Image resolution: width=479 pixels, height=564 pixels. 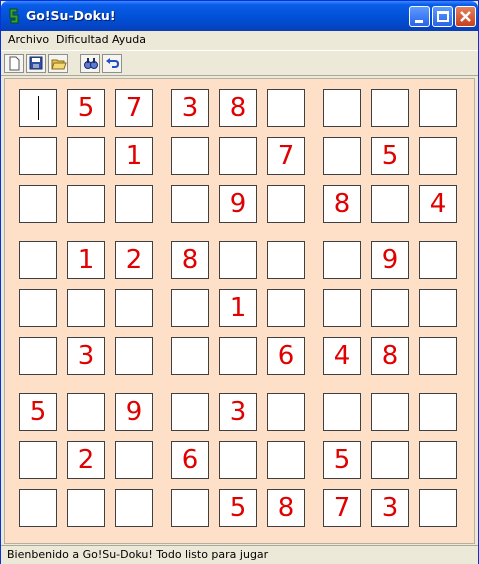 I want to click on sudoku-cell-r3-c2, so click(x=86, y=204).